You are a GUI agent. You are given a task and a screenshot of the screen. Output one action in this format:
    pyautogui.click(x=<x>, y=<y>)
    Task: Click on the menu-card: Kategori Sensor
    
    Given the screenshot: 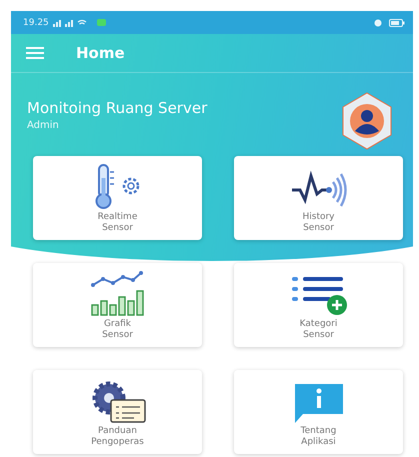 What is the action you would take?
    pyautogui.click(x=318, y=305)
    